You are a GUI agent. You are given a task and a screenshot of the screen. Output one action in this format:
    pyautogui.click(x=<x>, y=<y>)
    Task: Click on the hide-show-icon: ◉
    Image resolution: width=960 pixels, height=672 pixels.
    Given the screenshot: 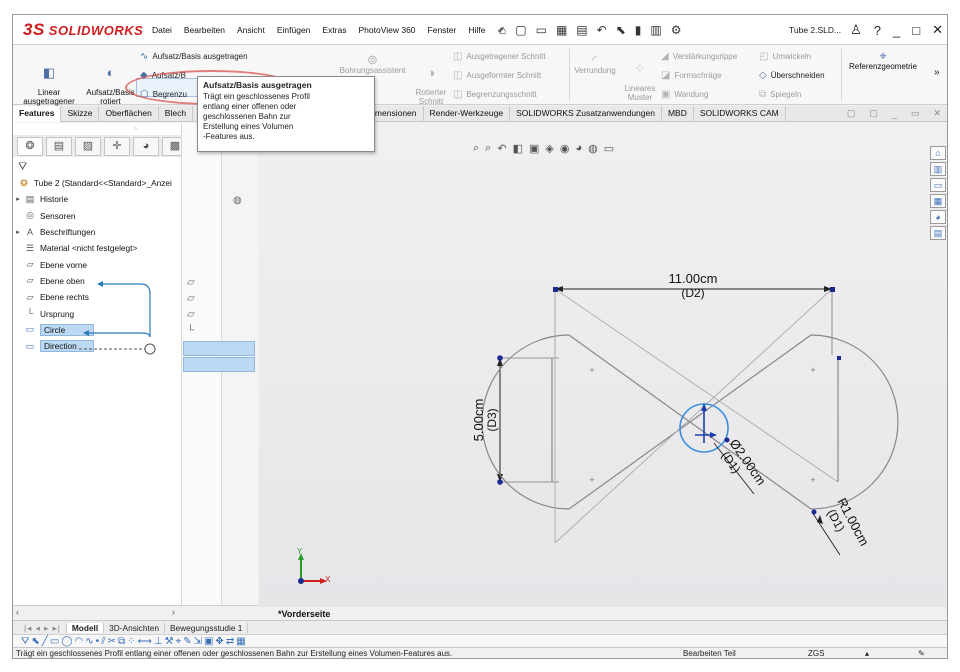 What is the action you would take?
    pyautogui.click(x=567, y=148)
    